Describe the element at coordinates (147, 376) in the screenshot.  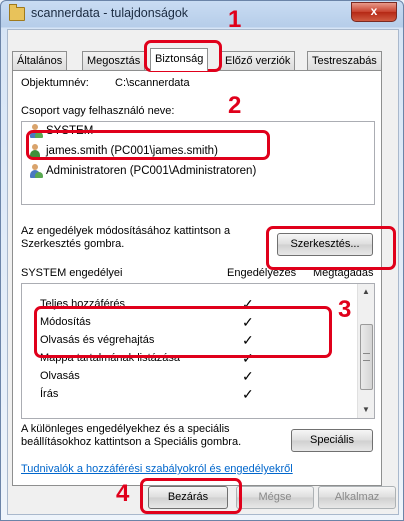
I see `permission-row: Olvasás ✓` at that location.